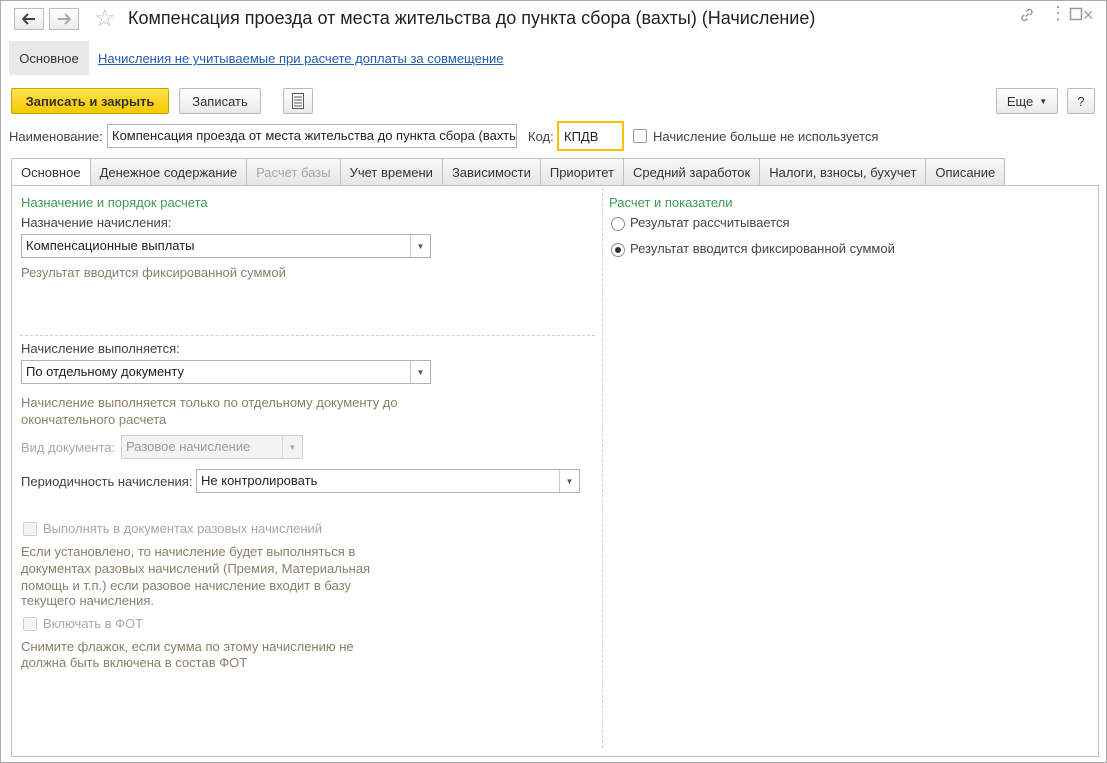 The height and width of the screenshot is (763, 1107). What do you see at coordinates (671, 202) in the screenshot?
I see `calc-section-title: Расчет и показатели` at bounding box center [671, 202].